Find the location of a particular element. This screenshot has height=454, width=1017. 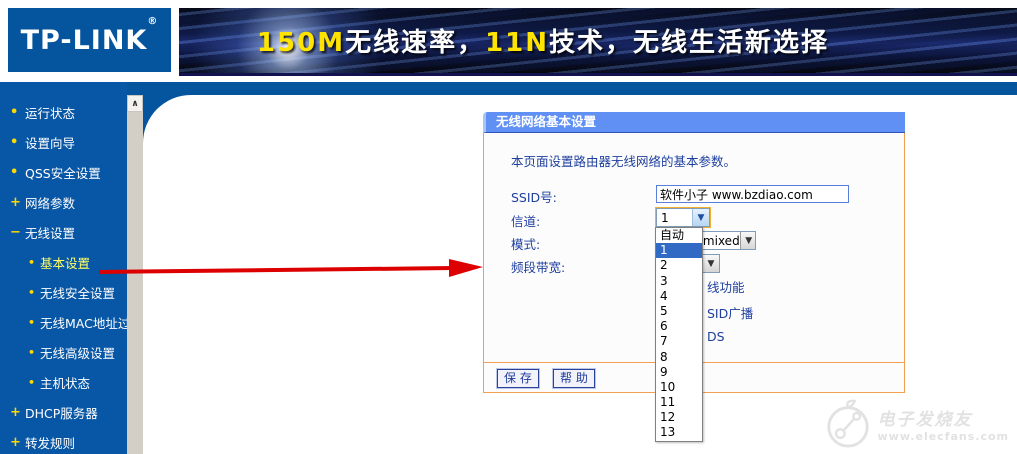

sidebar-item-wireless-advanced: • 无线高级设置 is located at coordinates (63, 352).